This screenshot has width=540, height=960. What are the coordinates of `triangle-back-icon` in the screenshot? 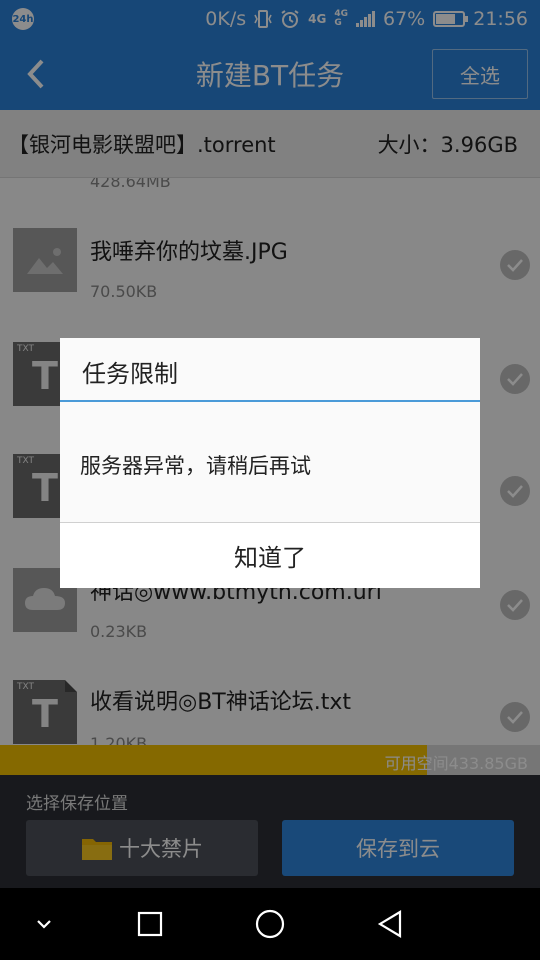 It's located at (389, 924).